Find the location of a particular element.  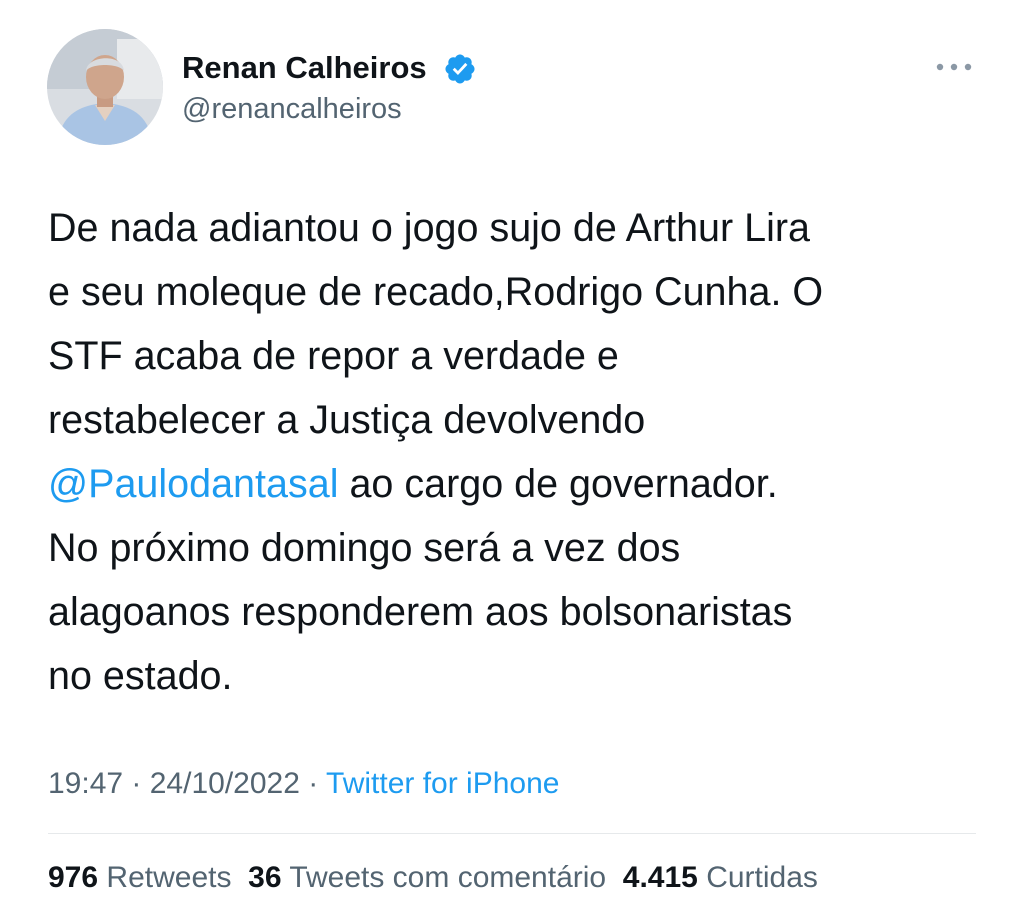

tweet-meta: 19:47 · 24/10/2022 · Twitter for iPhone is located at coordinates (303, 784).